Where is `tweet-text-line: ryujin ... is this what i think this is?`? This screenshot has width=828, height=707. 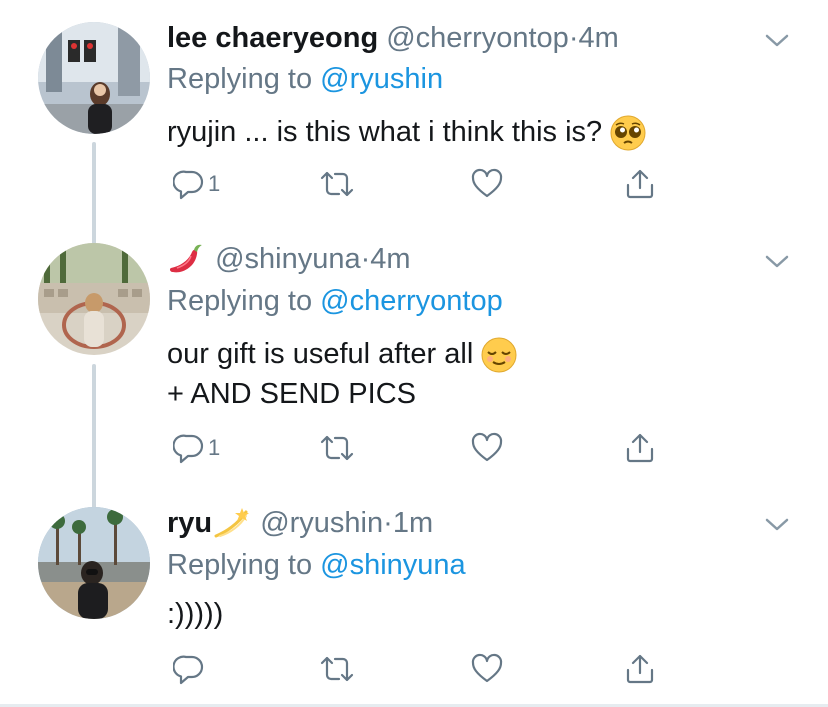 tweet-text-line: ryujin ... is this what i think this is? is located at coordinates (385, 132).